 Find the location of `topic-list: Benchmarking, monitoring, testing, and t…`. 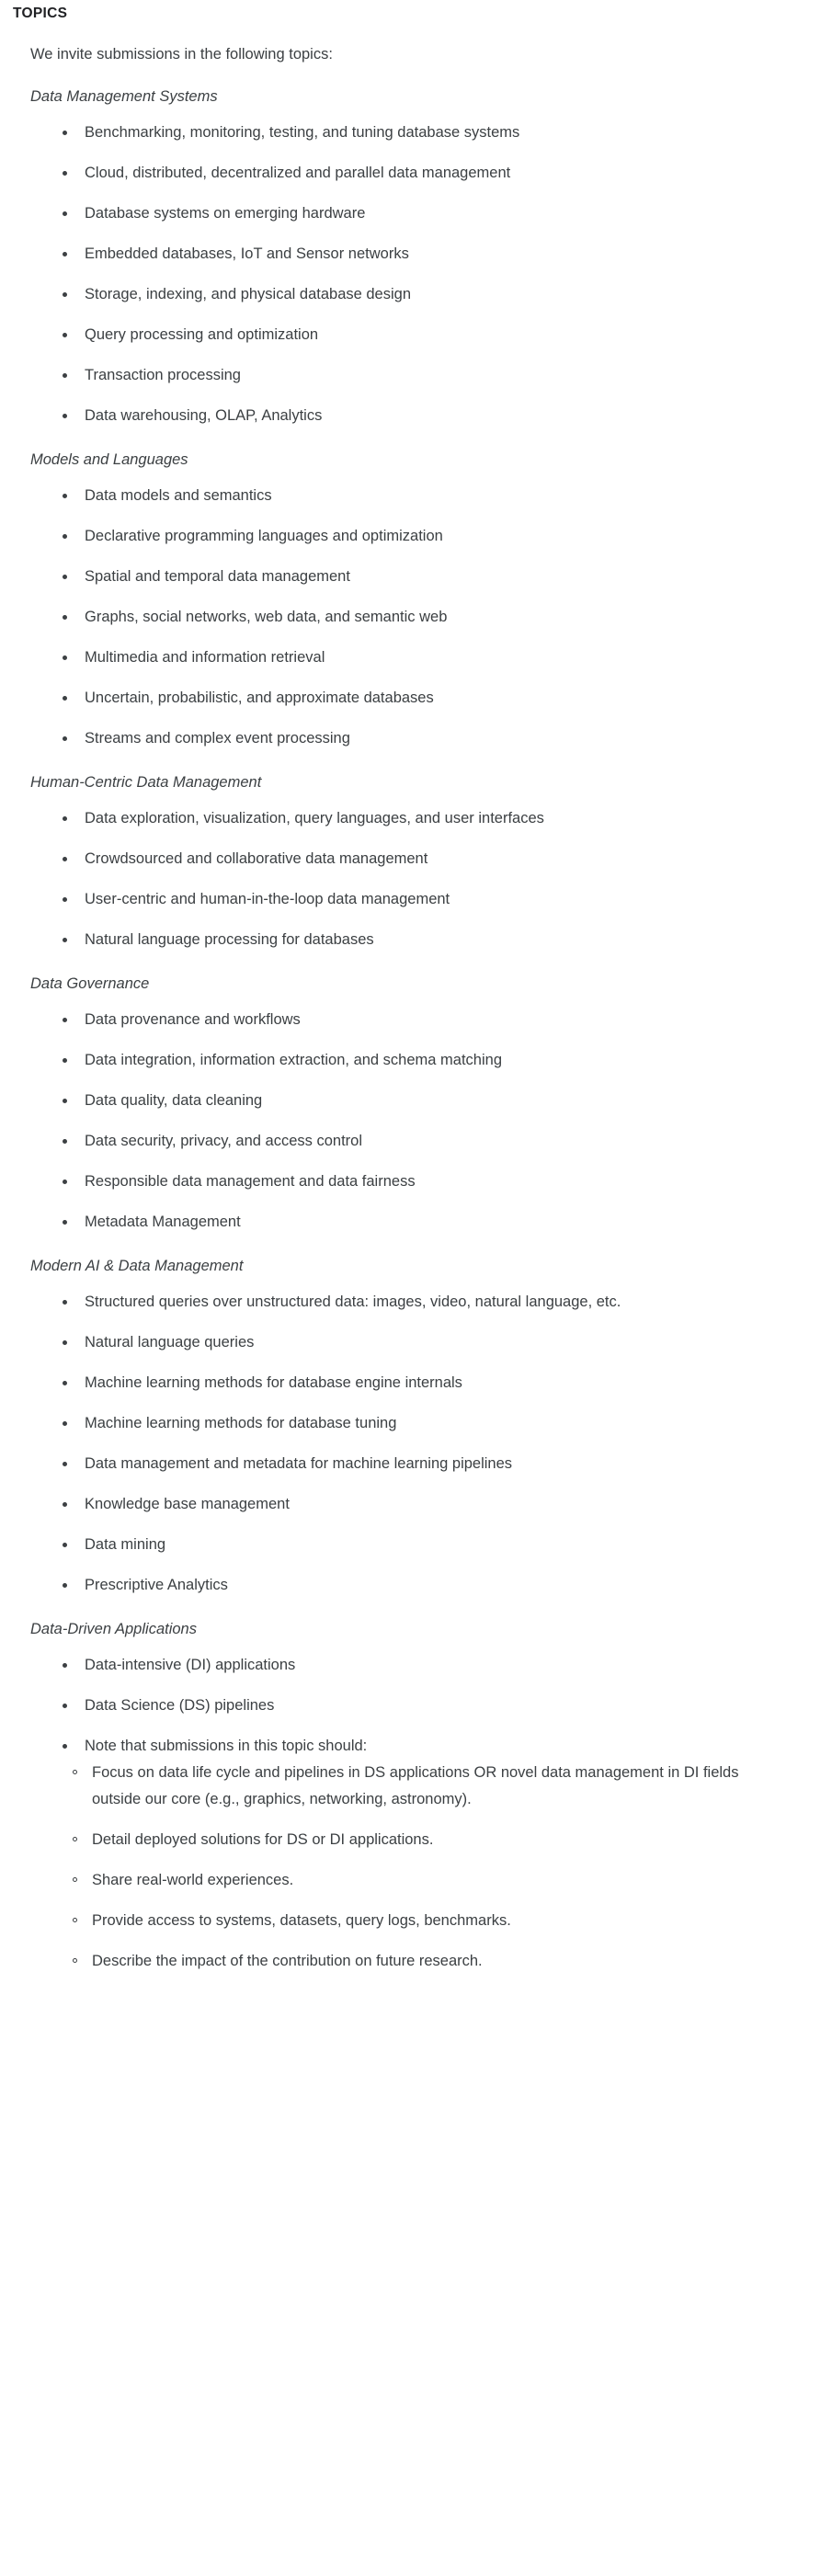

topic-list: Benchmarking, monitoring, testing, and t… is located at coordinates (416, 268).